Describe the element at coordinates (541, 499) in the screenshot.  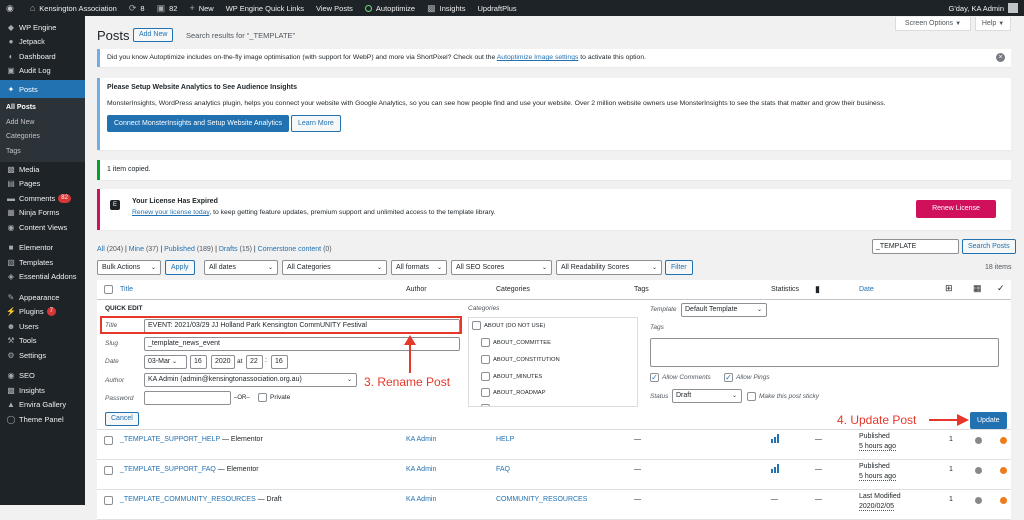
I see `category-link: COMMUNITY_RESOURCES` at that location.